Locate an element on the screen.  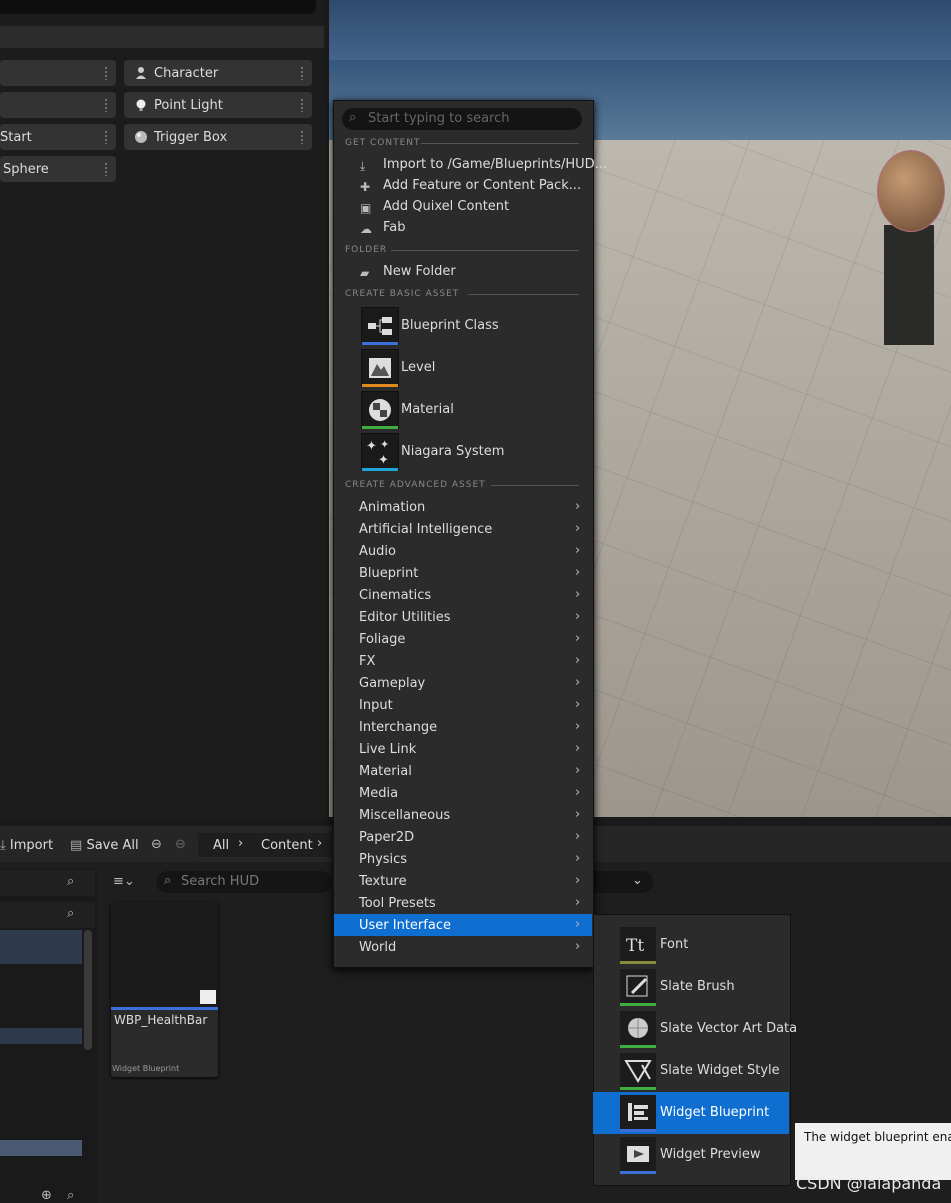
filter-icon: ≡⌄ is located at coordinates (124, 881).